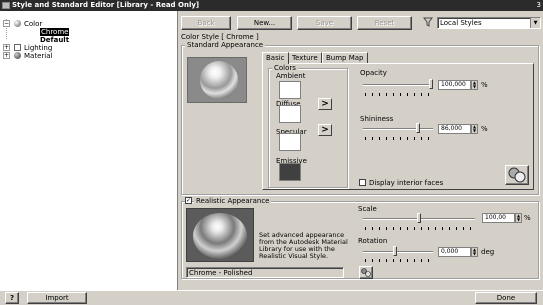 The height and width of the screenshot is (305, 543). I want to click on material-style-icon, so click(17, 55).